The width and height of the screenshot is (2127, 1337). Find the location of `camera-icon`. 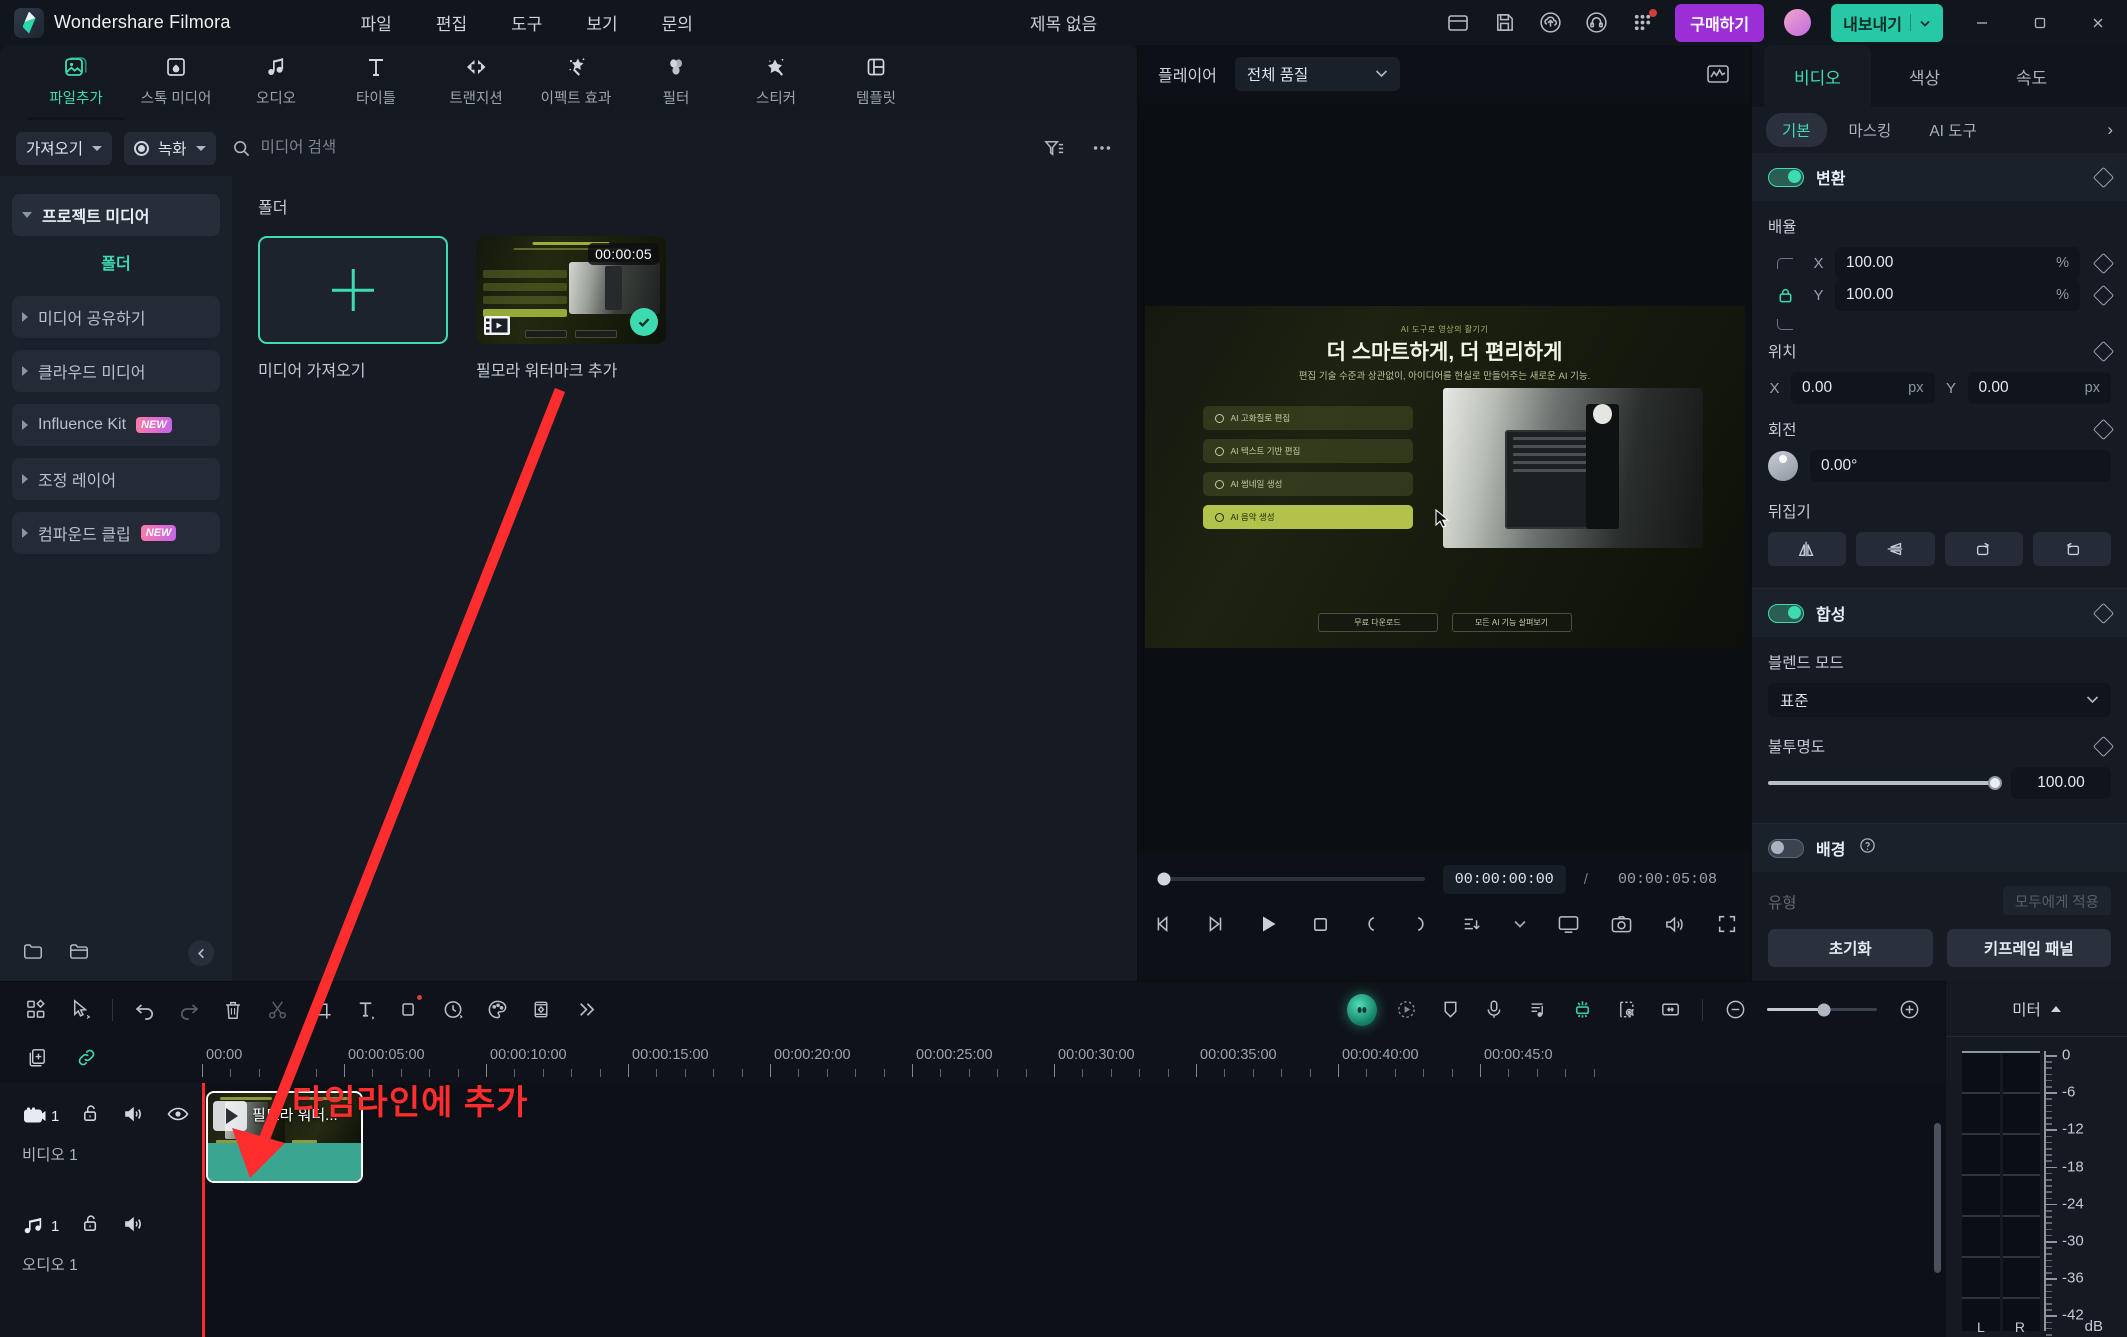

camera-icon is located at coordinates (1621, 924).